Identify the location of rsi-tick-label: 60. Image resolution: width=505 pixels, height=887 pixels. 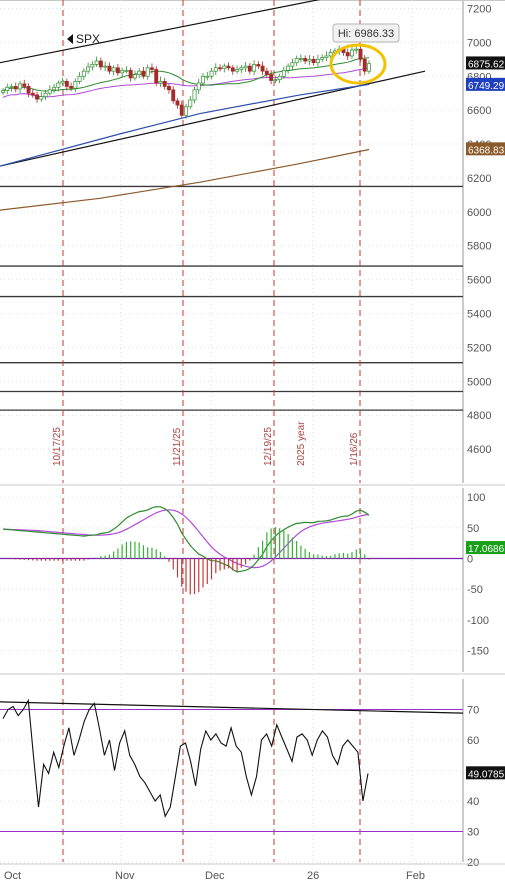
(473, 741).